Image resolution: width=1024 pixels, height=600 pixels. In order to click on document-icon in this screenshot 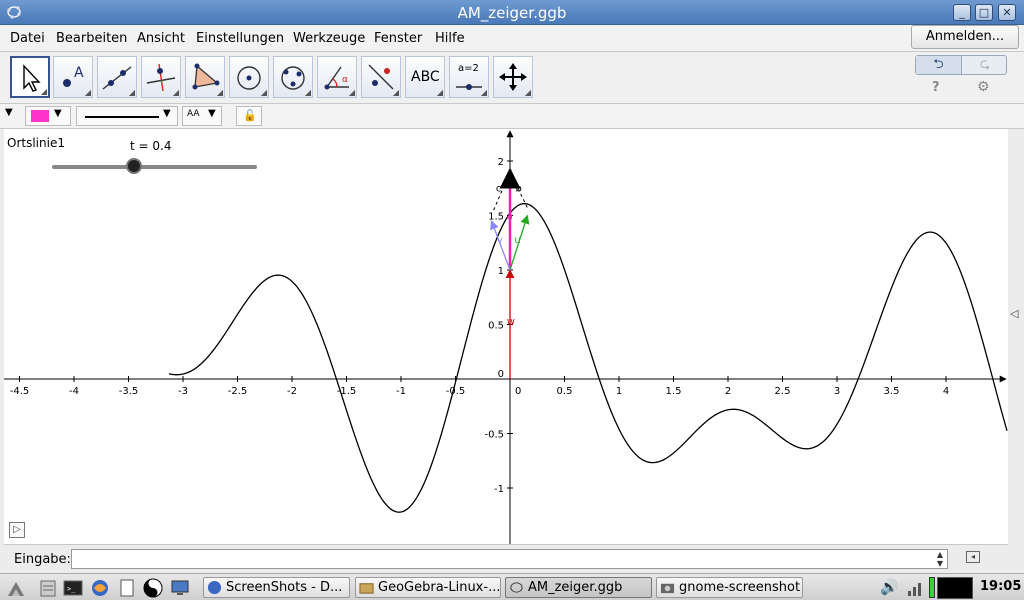, I will do `click(127, 588)`.